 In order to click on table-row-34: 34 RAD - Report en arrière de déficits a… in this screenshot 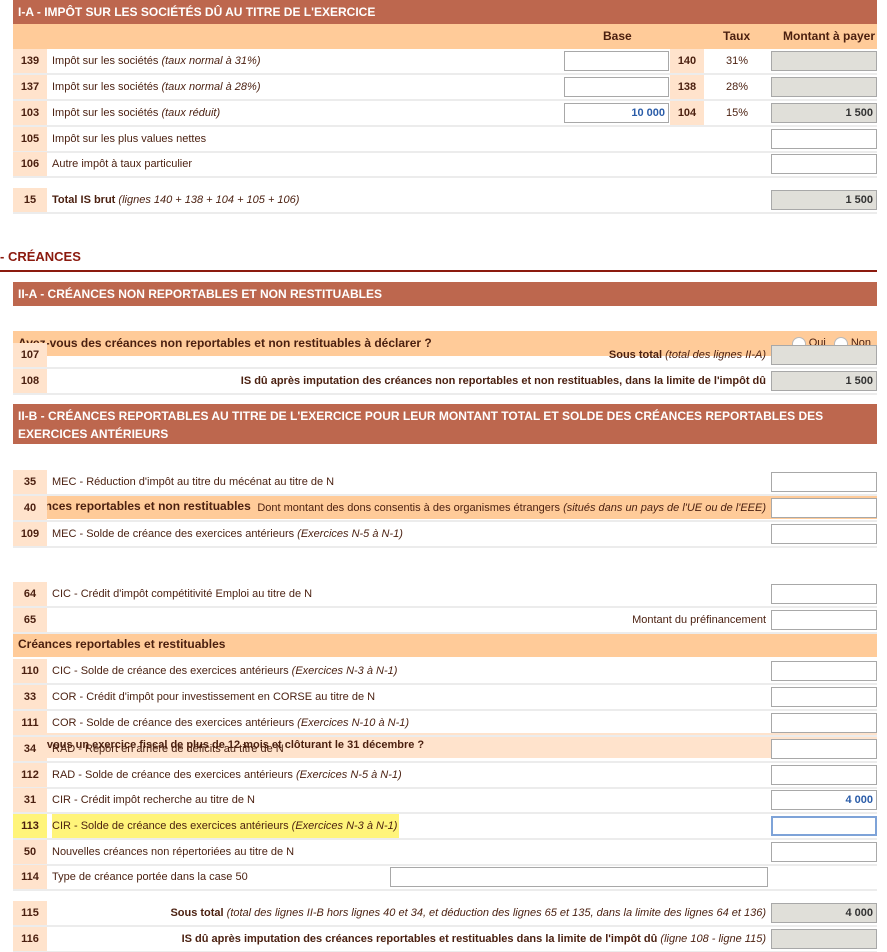, I will do `click(445, 750)`.